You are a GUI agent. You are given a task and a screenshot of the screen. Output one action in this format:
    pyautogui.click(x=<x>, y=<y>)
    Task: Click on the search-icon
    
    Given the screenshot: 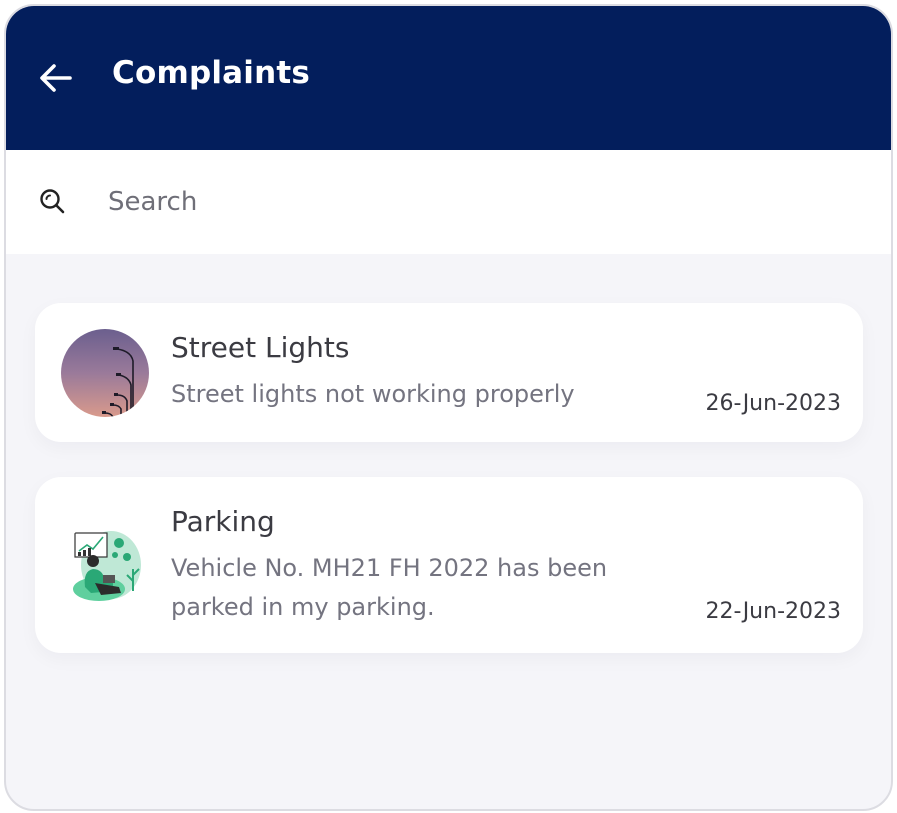 What is the action you would take?
    pyautogui.click(x=52, y=201)
    